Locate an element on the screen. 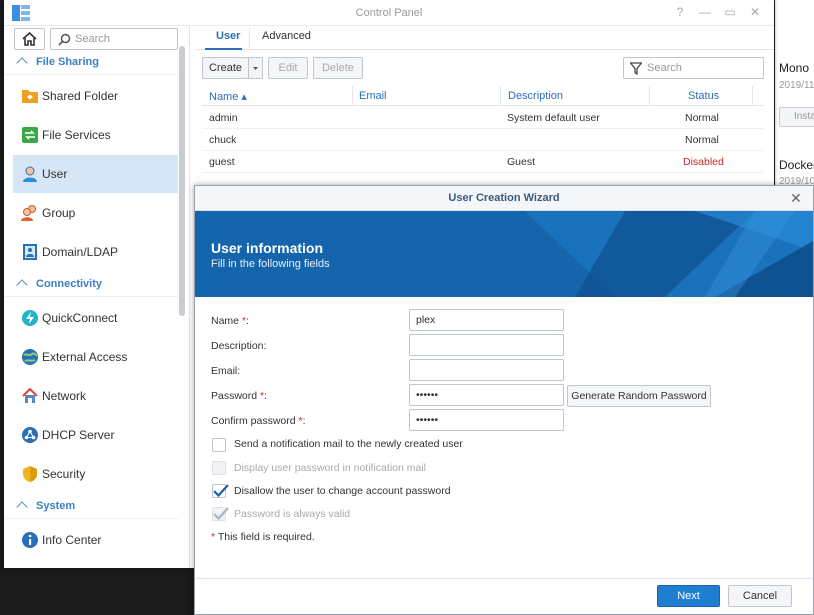 The width and height of the screenshot is (814, 615). cell-status: Normal is located at coordinates (702, 118).